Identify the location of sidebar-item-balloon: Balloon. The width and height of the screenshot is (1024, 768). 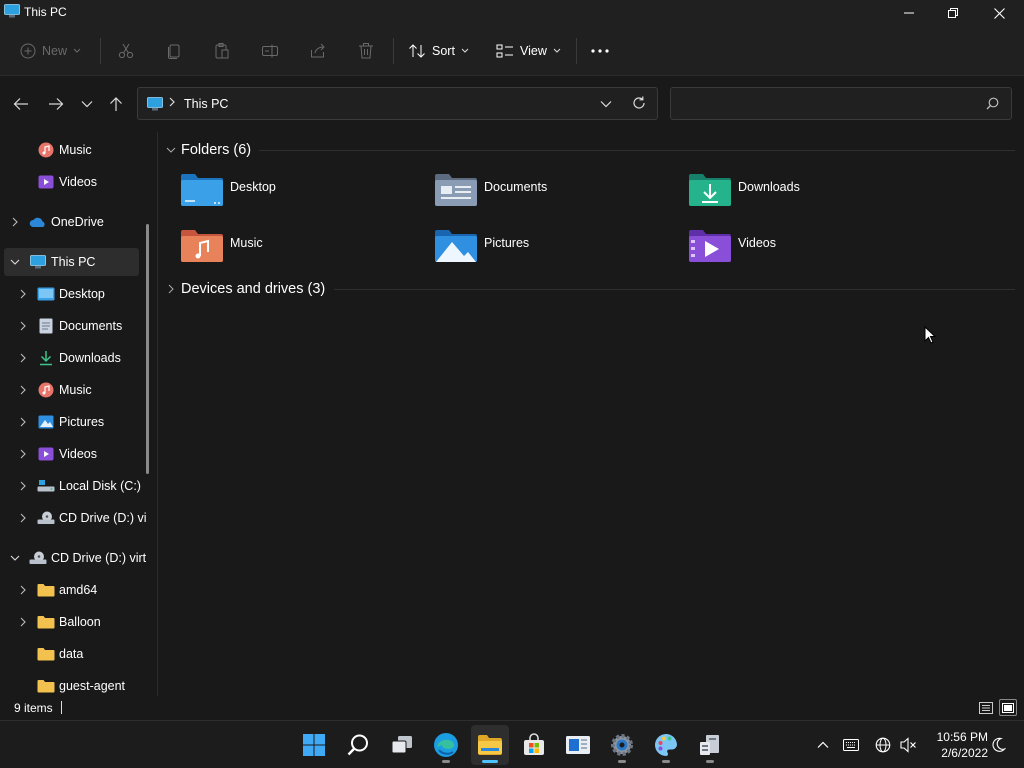
(71, 622).